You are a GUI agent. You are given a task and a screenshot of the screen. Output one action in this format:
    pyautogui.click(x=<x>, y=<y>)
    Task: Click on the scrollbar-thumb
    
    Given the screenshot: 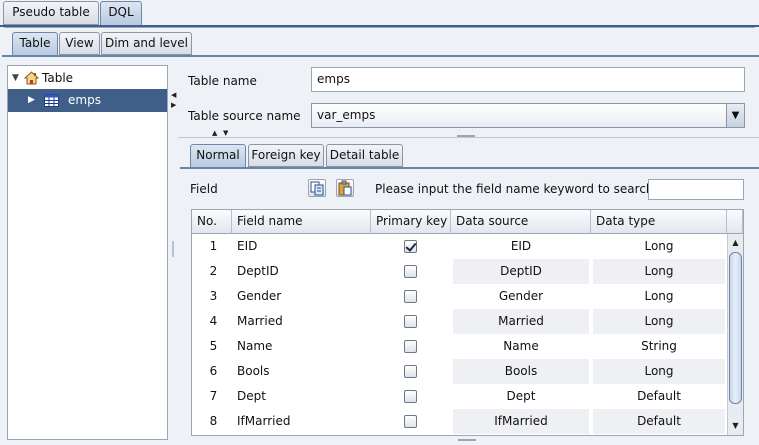 What is the action you would take?
    pyautogui.click(x=735, y=328)
    